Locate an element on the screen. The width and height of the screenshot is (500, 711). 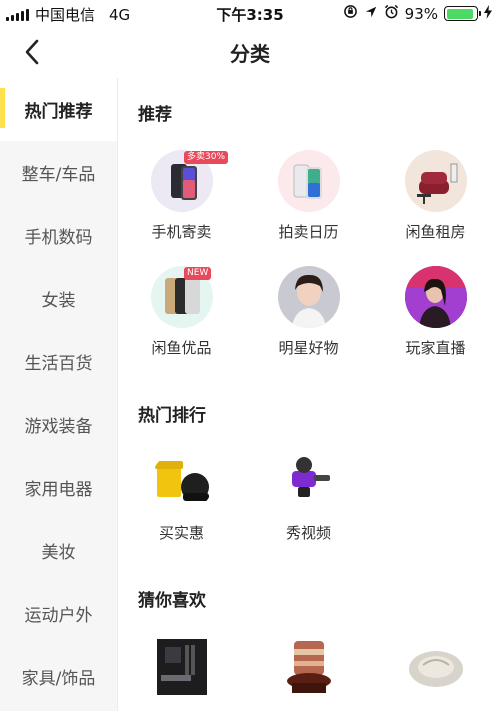
sidebar-item-games: 游戏装备 is located at coordinates (58, 424).